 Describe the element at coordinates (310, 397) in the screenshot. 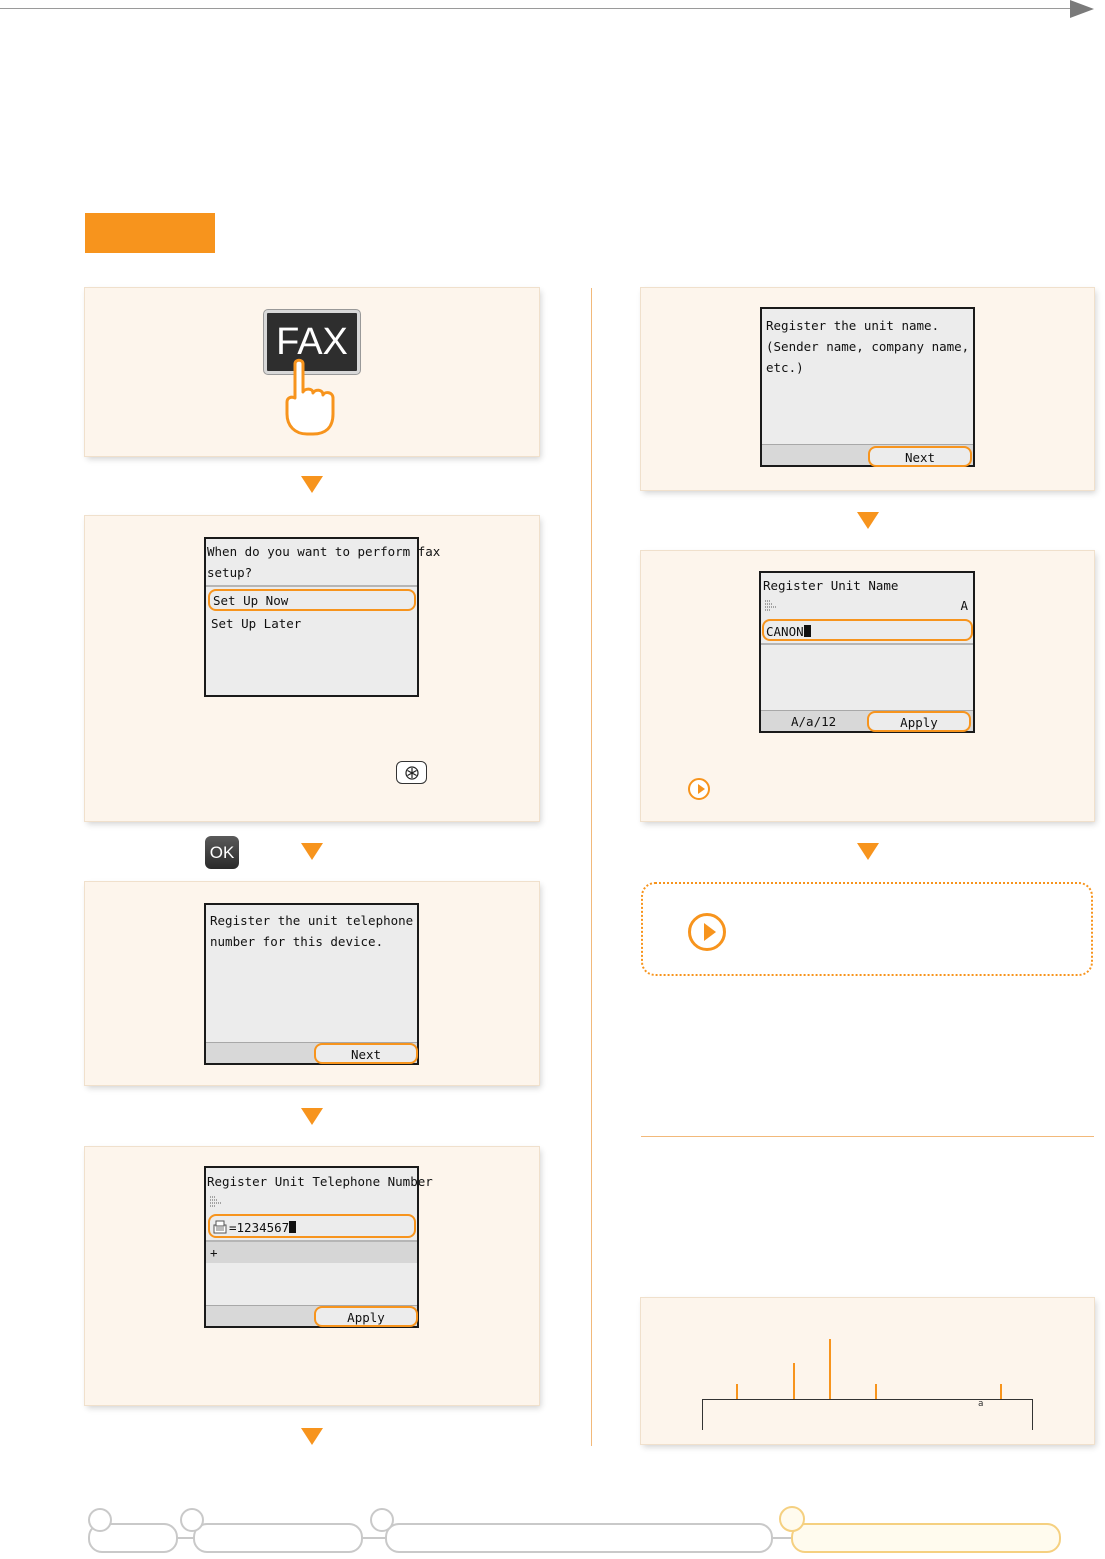

I see `finger-press-icon` at that location.